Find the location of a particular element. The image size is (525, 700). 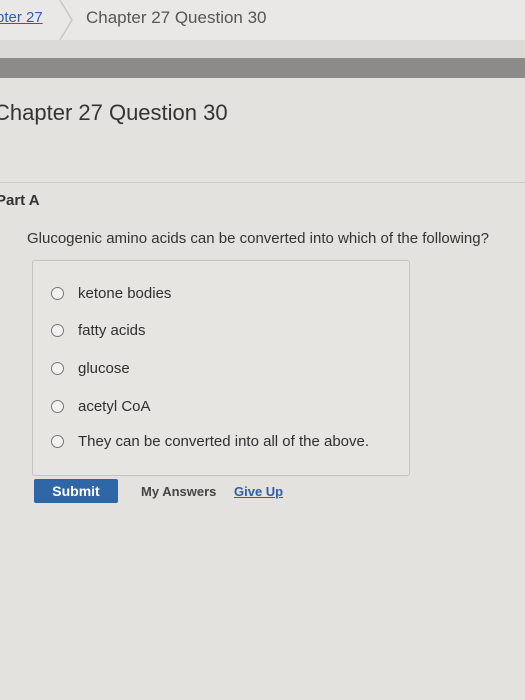

option-label: fatty acids is located at coordinates (112, 330).